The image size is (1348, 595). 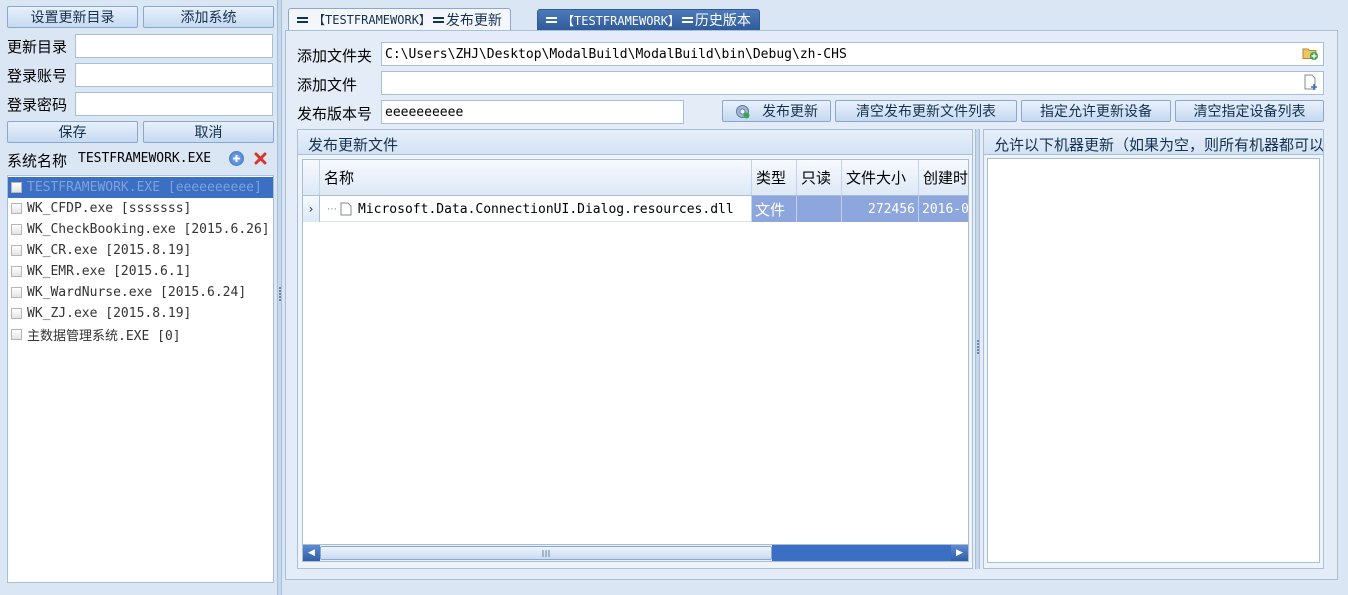 What do you see at coordinates (137, 292) in the screenshot?
I see `system-list-item-label: WK_WardNurse.exe [2015.6.24]` at bounding box center [137, 292].